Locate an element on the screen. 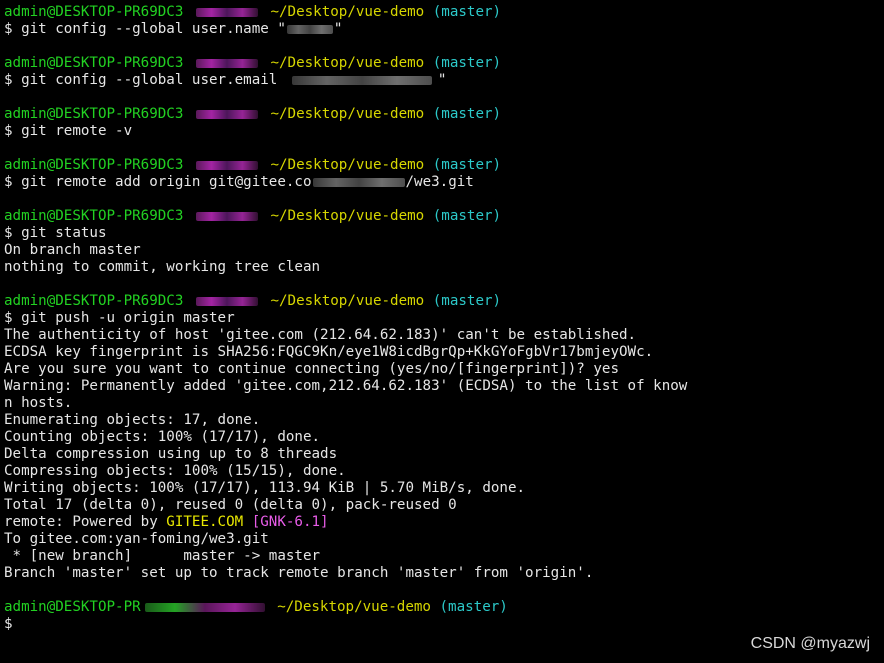  command-text-end: /we3.git is located at coordinates (439, 182).